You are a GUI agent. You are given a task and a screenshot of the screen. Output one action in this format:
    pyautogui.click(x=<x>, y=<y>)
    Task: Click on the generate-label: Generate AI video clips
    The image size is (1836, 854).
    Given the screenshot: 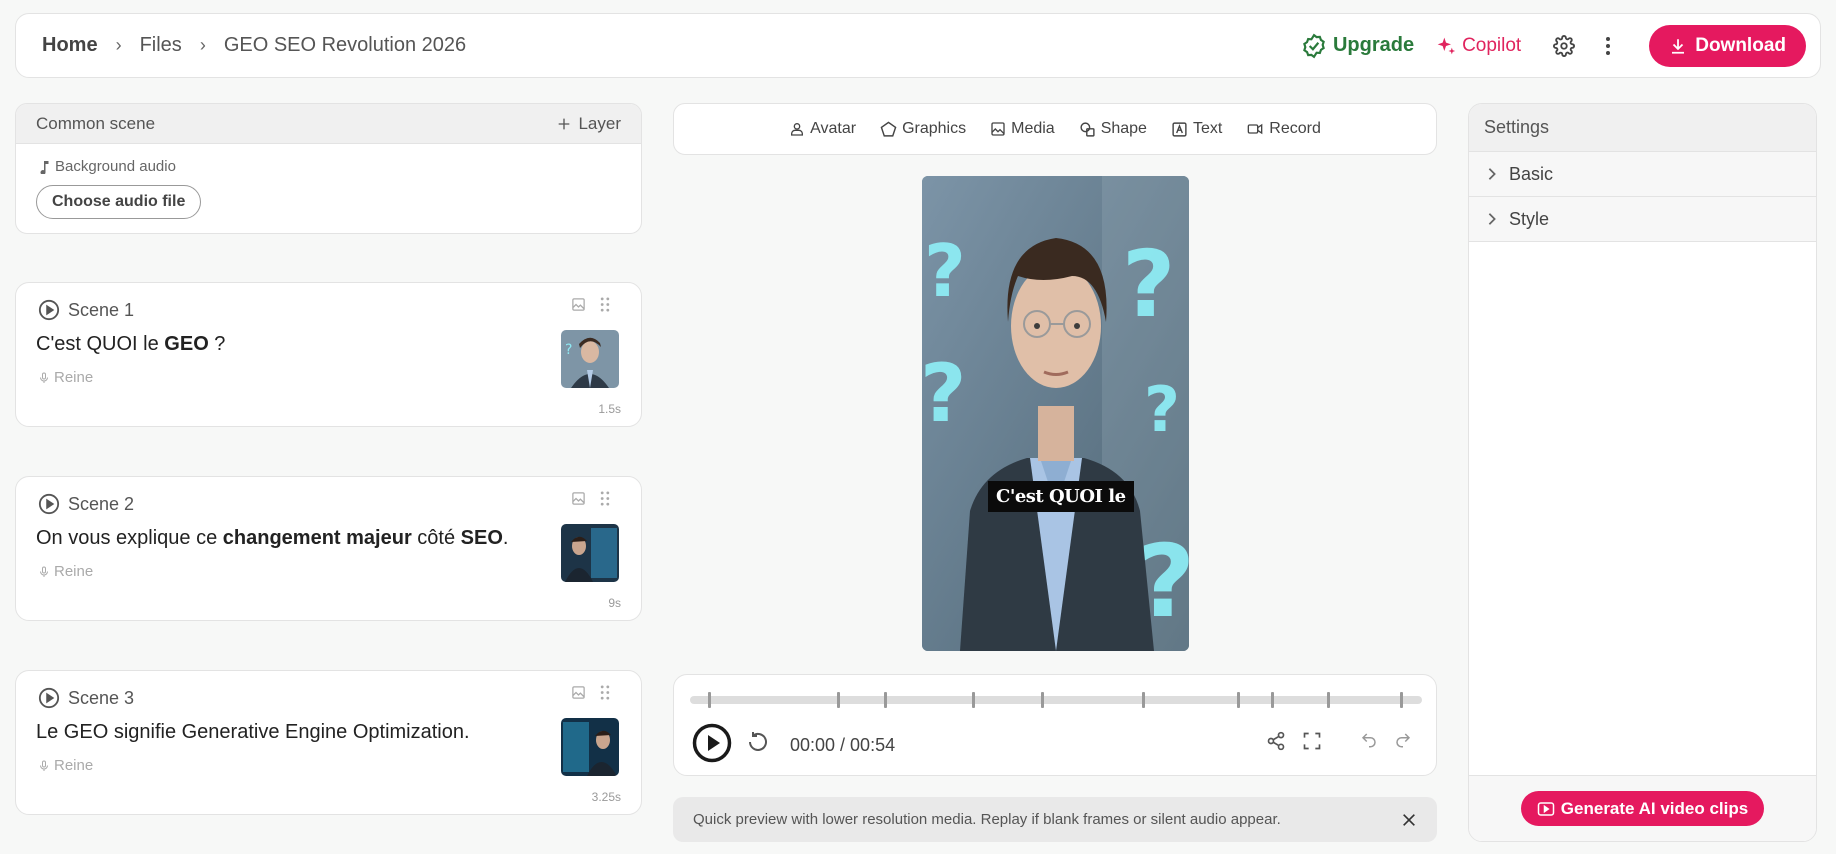 What is the action you would take?
    pyautogui.click(x=1654, y=808)
    